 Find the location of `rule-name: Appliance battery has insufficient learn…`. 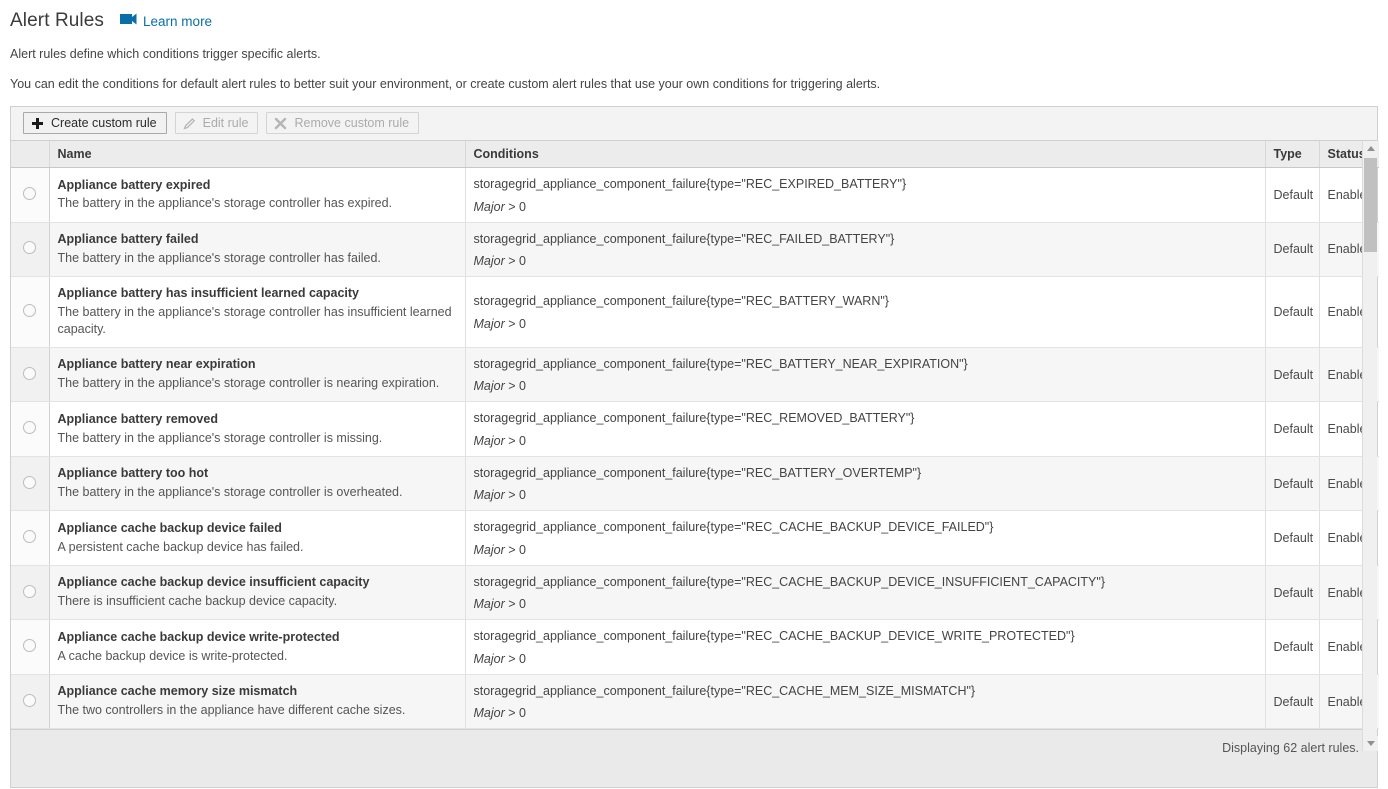

rule-name: Appliance battery has insufficient learn… is located at coordinates (208, 293).